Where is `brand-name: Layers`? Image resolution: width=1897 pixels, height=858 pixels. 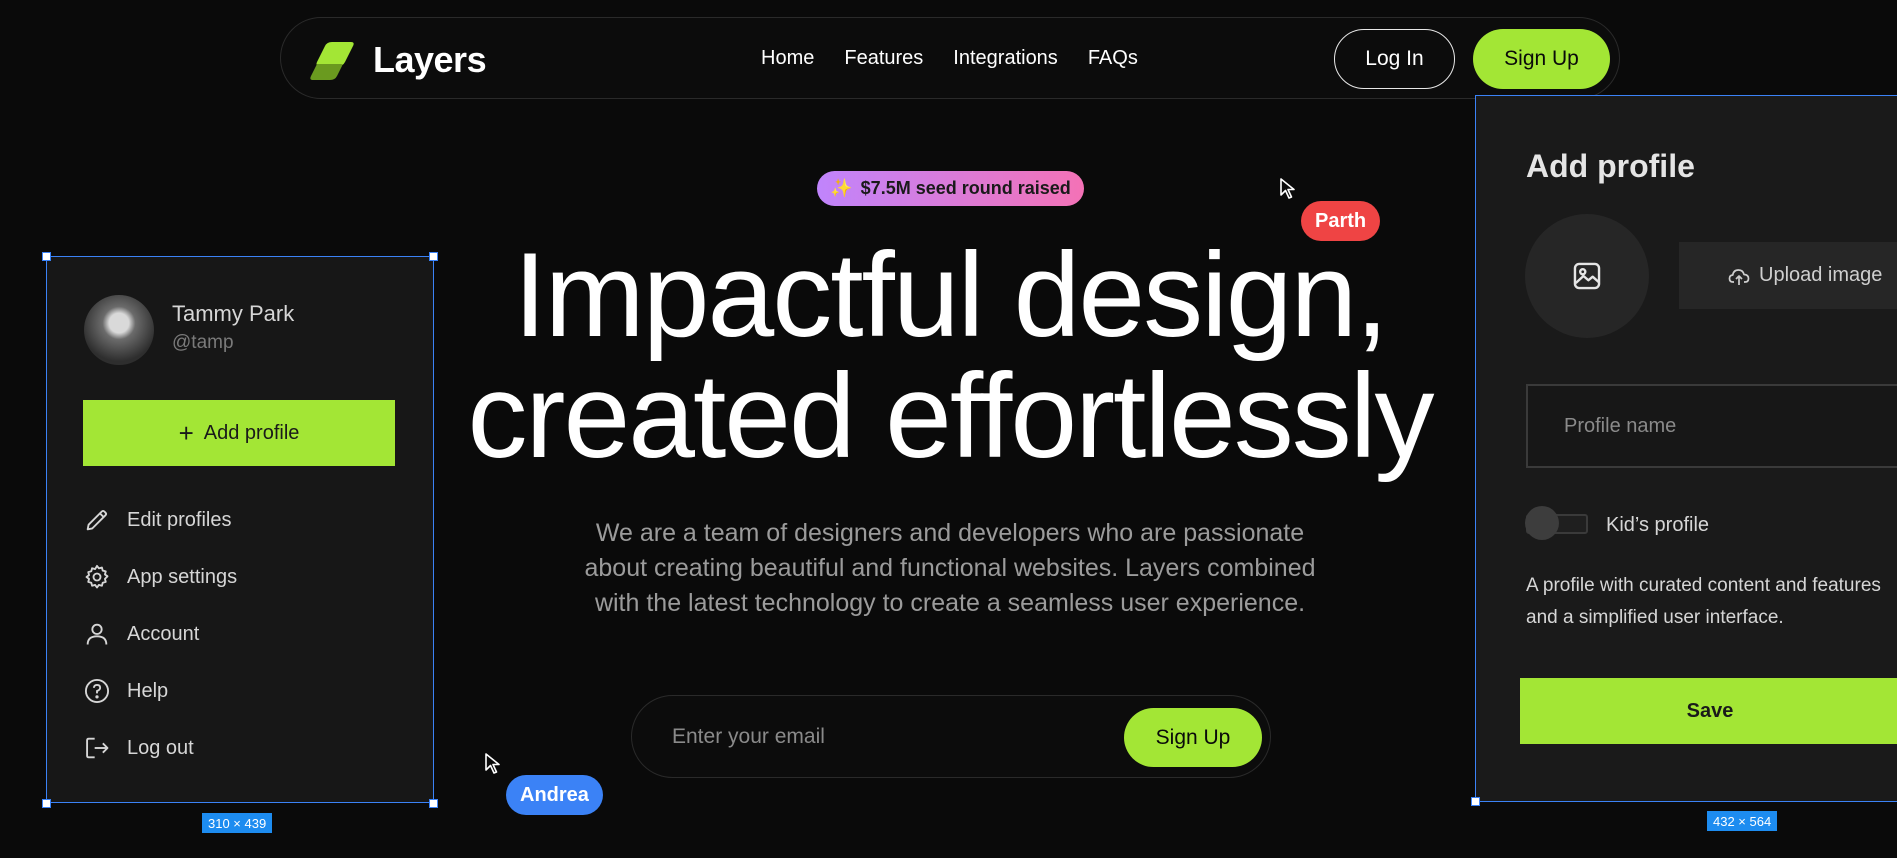
brand-name: Layers is located at coordinates (430, 59).